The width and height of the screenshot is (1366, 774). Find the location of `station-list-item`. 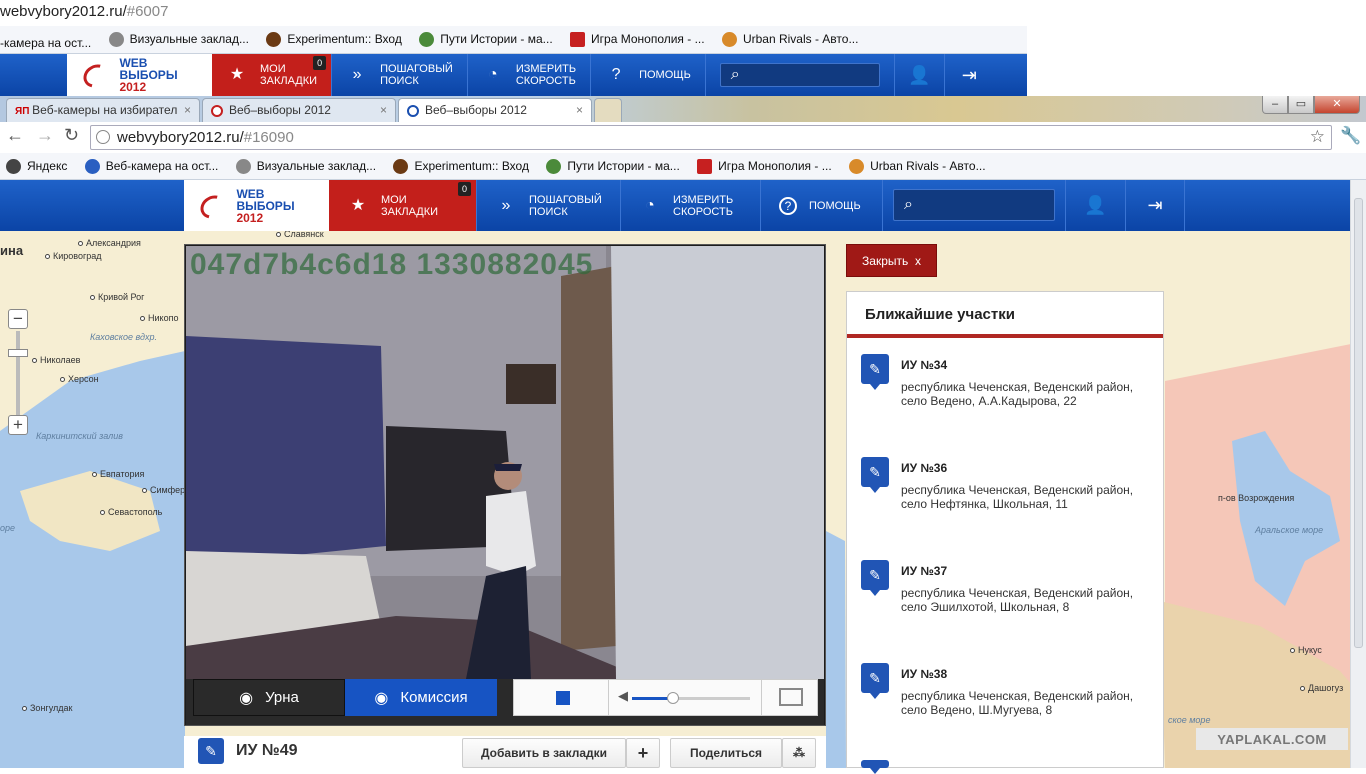

station-list-item is located at coordinates (1011, 767).